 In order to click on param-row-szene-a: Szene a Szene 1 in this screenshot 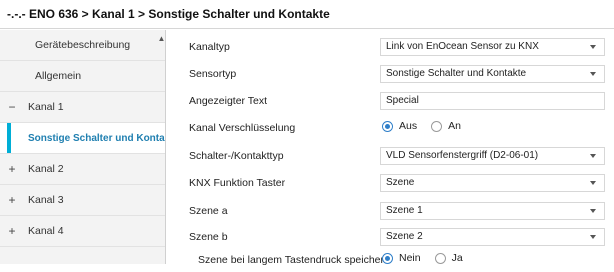, I will do `click(394, 212)`.